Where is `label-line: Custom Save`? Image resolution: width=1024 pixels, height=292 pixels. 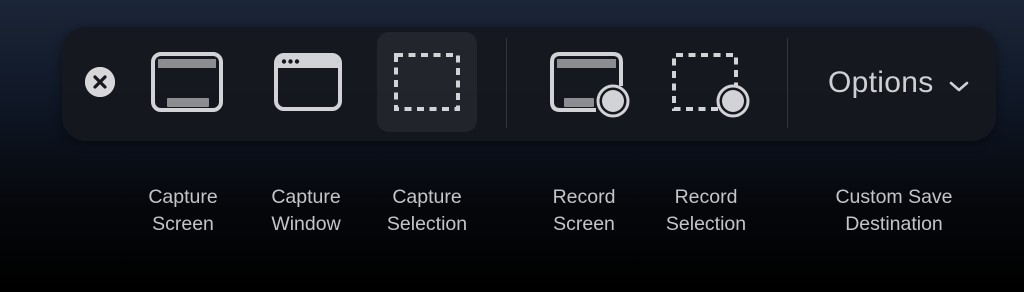 label-line: Custom Save is located at coordinates (894, 197).